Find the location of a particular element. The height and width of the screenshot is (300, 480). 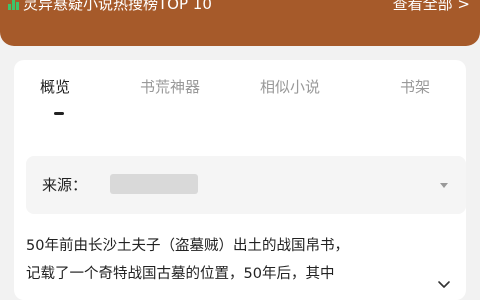

source-value-redacted is located at coordinates (154, 184).